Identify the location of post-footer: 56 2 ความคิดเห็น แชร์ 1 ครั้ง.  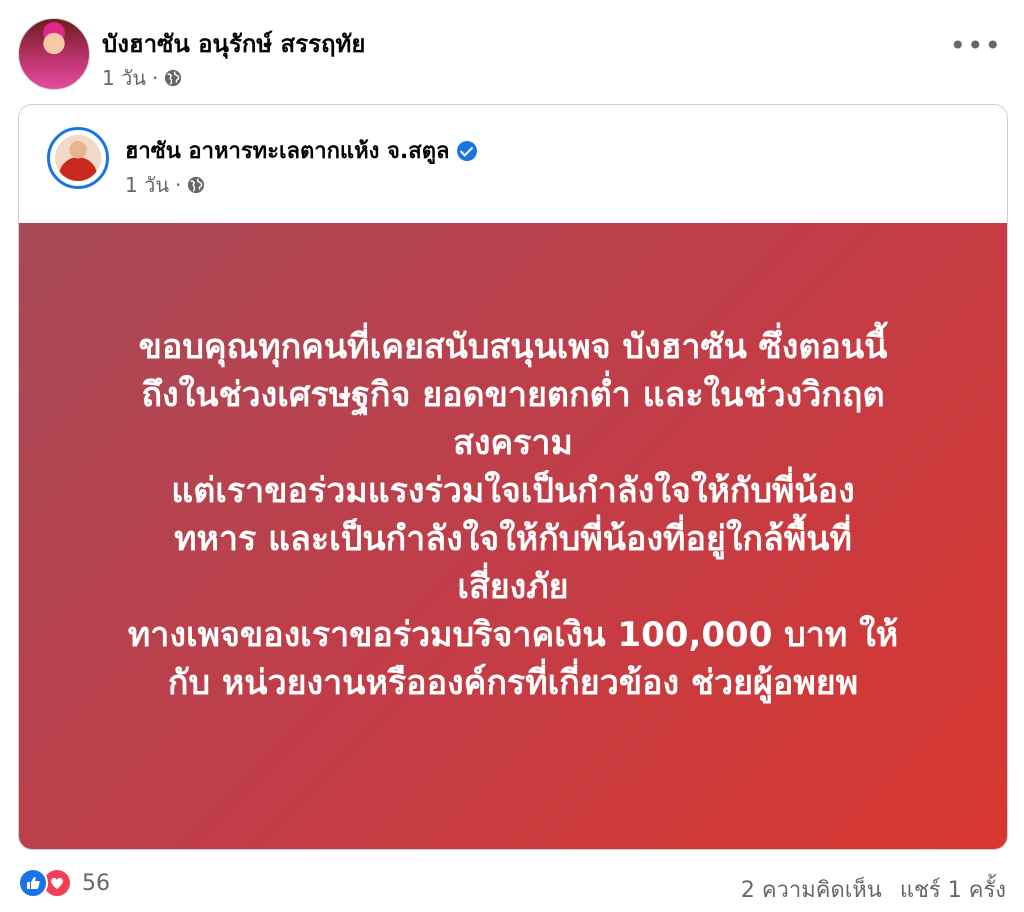
(512, 882).